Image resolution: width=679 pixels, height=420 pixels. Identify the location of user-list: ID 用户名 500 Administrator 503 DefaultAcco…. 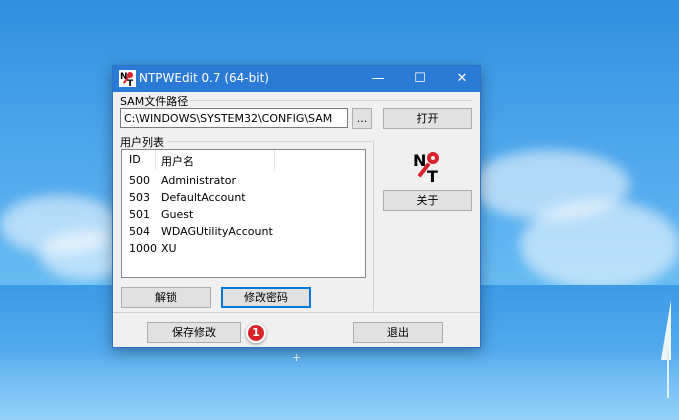
(243, 213).